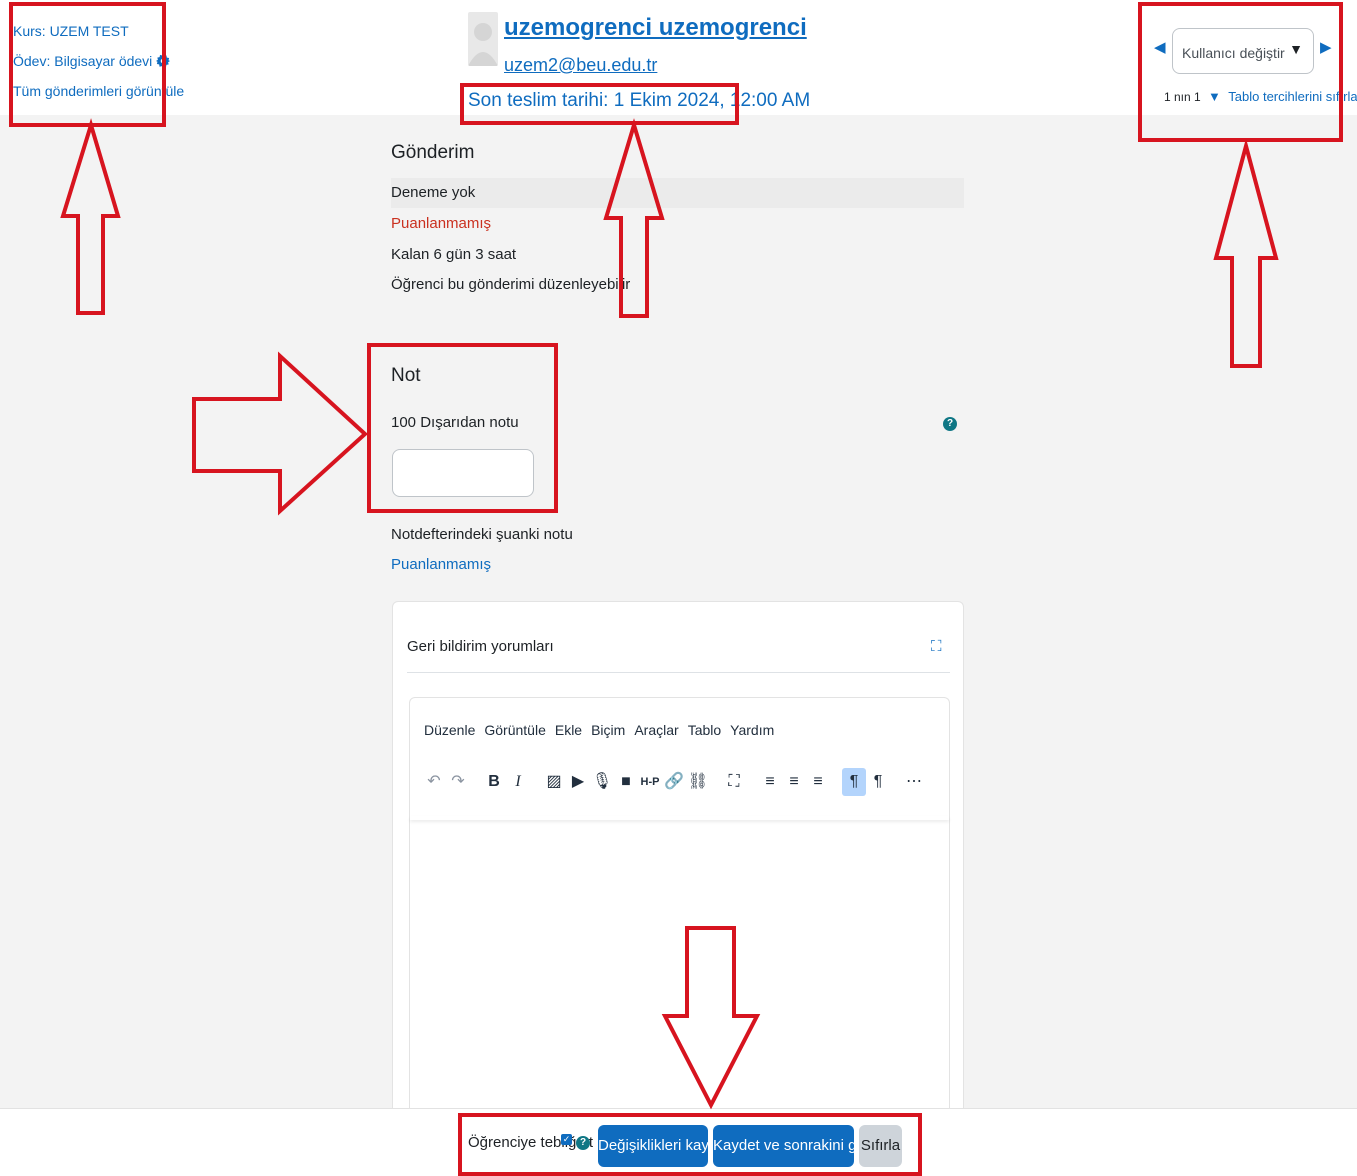  I want to click on divider, so click(678, 672).